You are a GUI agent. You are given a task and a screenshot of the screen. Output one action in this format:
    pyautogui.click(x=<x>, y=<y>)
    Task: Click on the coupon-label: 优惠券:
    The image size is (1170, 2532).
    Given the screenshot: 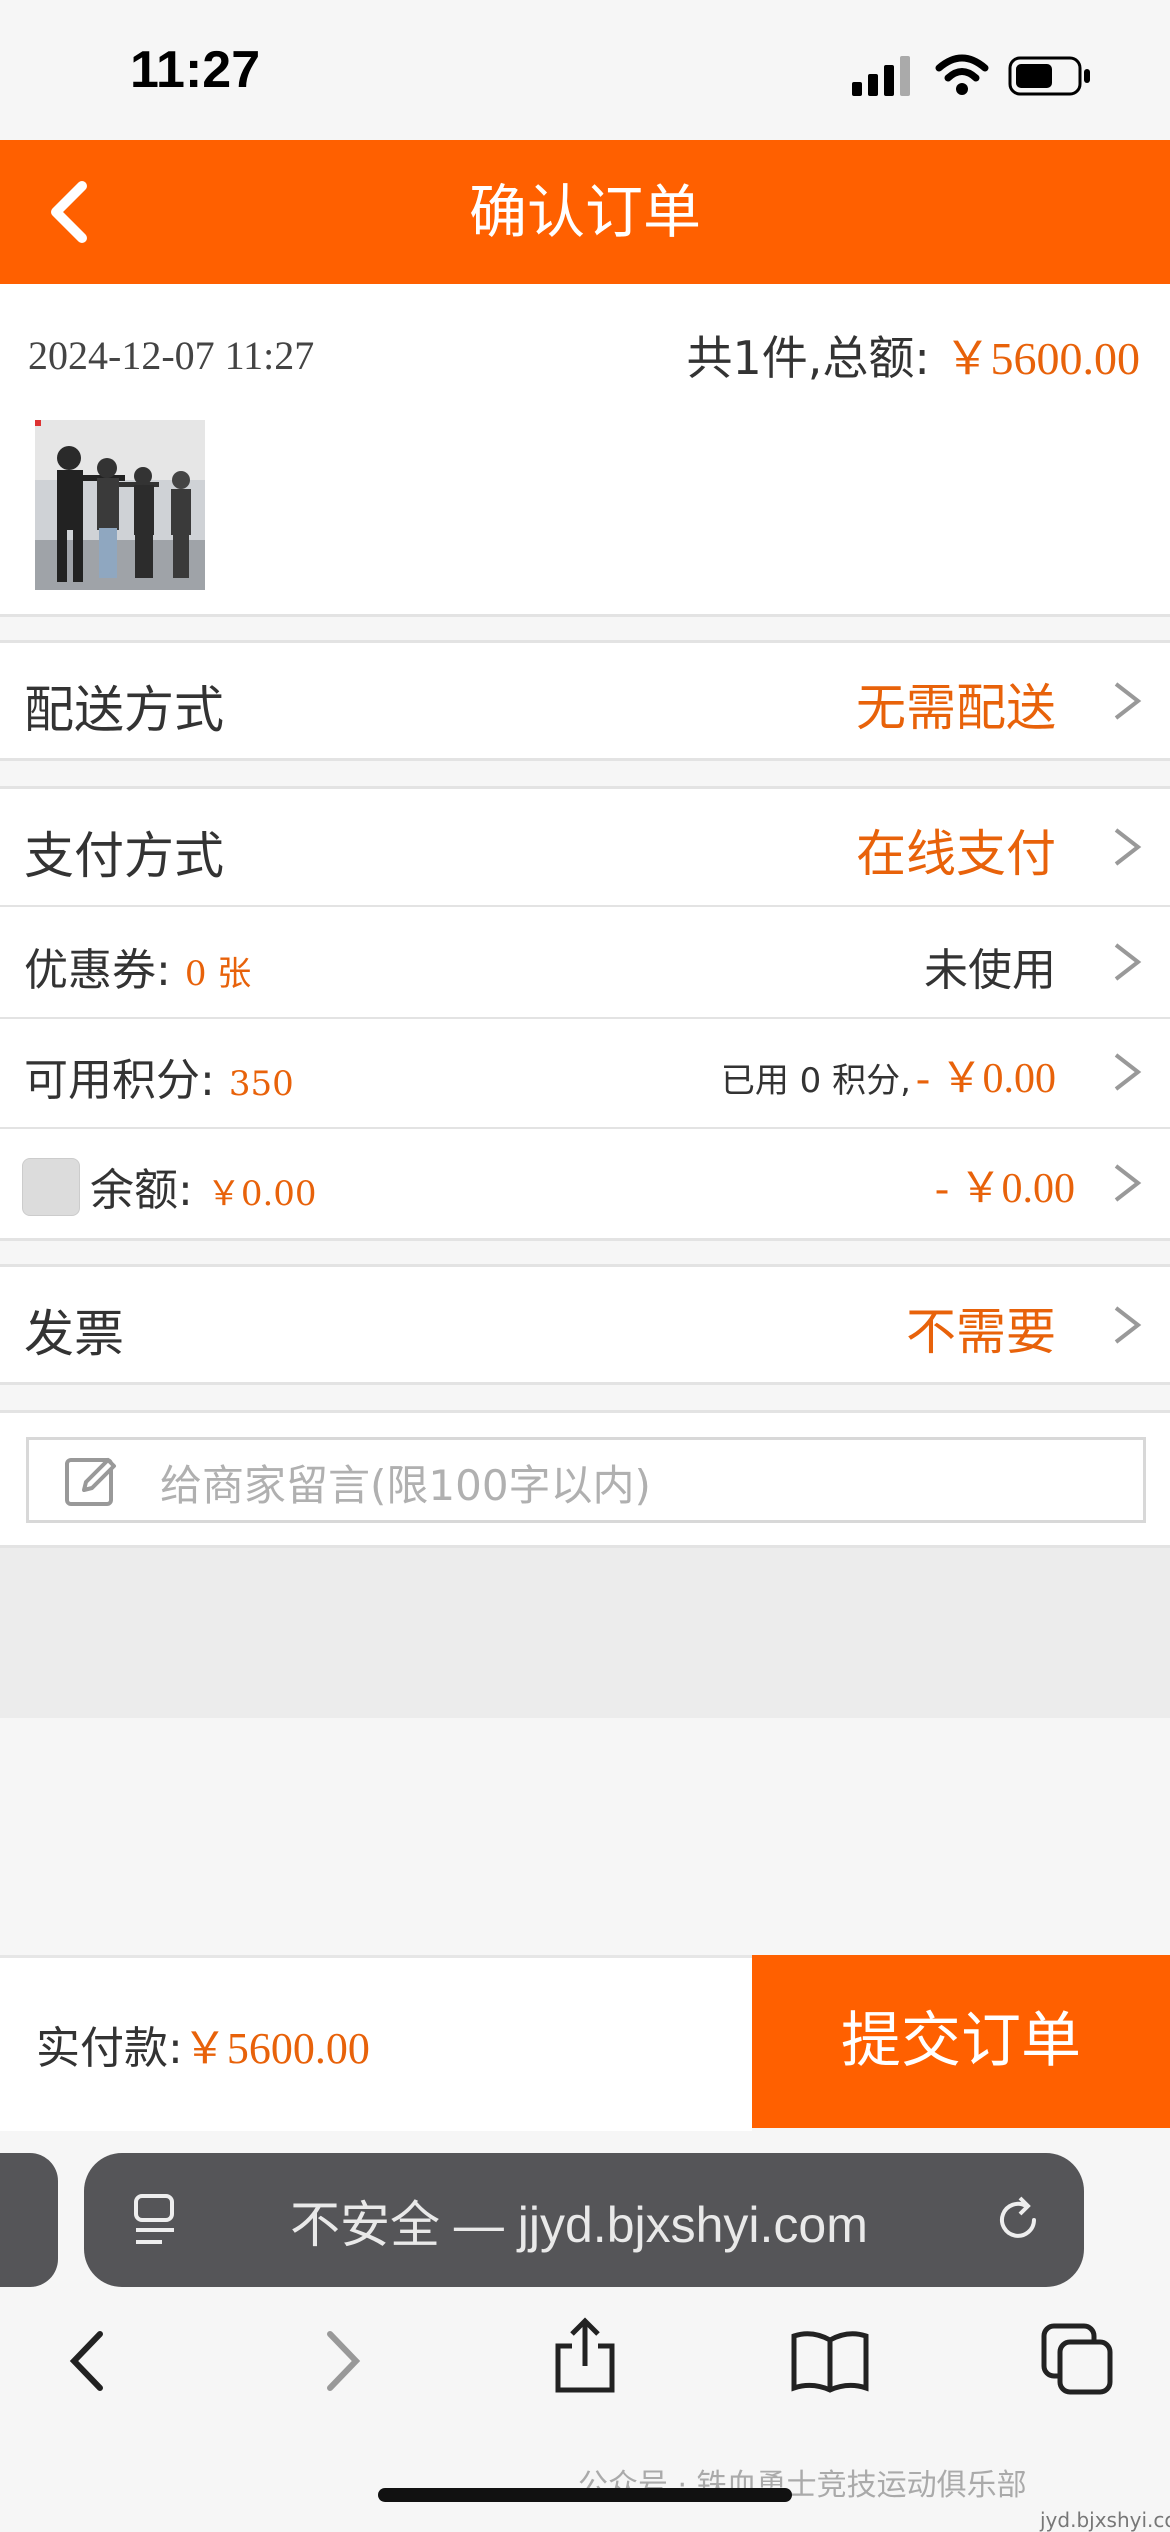 What is the action you would take?
    pyautogui.click(x=97, y=970)
    